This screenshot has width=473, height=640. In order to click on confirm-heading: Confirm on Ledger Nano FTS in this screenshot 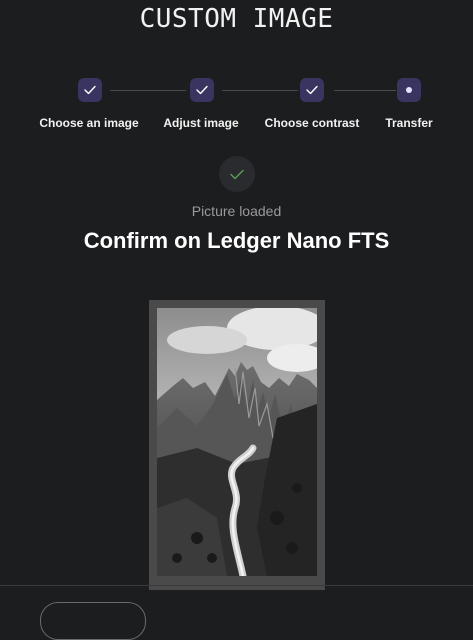, I will do `click(236, 240)`.